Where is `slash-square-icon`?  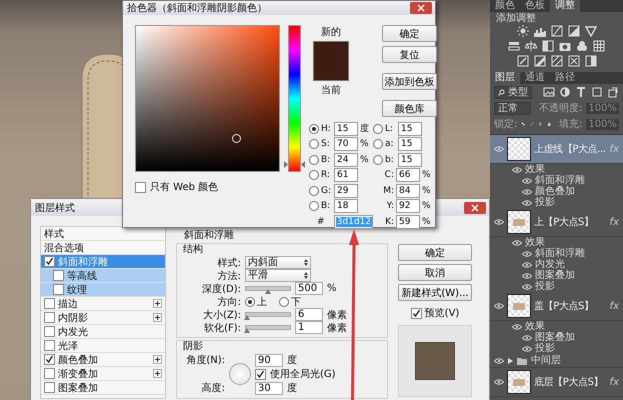 slash-square-icon is located at coordinates (522, 61).